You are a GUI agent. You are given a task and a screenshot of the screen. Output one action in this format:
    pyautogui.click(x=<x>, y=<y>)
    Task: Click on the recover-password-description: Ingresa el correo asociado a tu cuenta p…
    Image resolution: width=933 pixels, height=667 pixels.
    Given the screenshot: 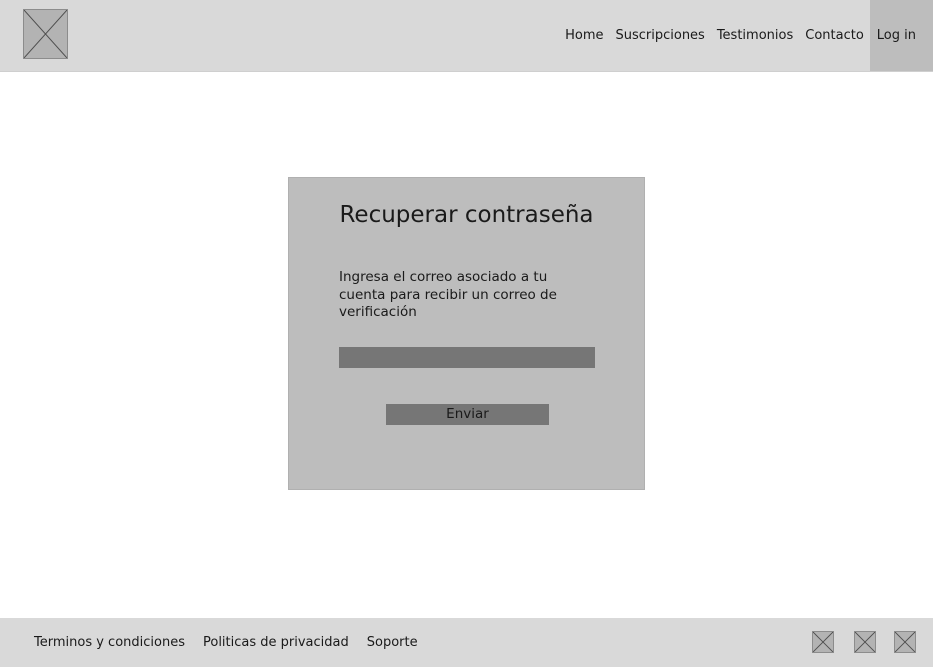 What is the action you would take?
    pyautogui.click(x=448, y=294)
    